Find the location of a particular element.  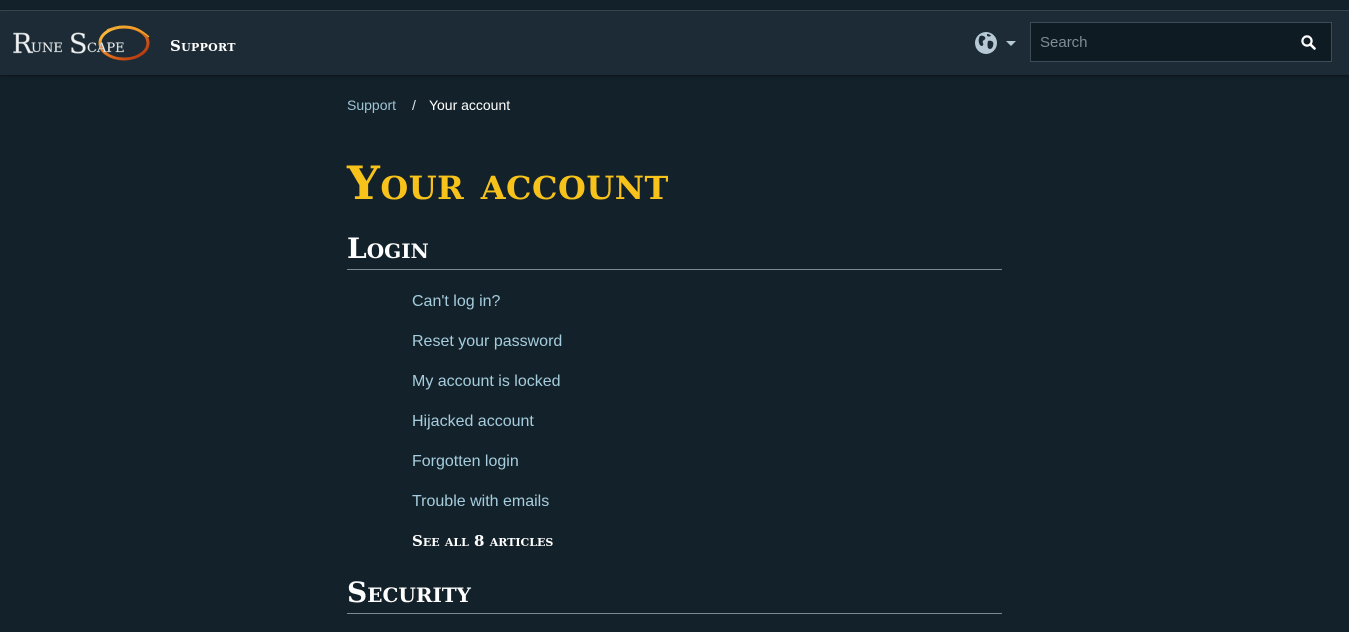

section-title-security: Security is located at coordinates (674, 596).